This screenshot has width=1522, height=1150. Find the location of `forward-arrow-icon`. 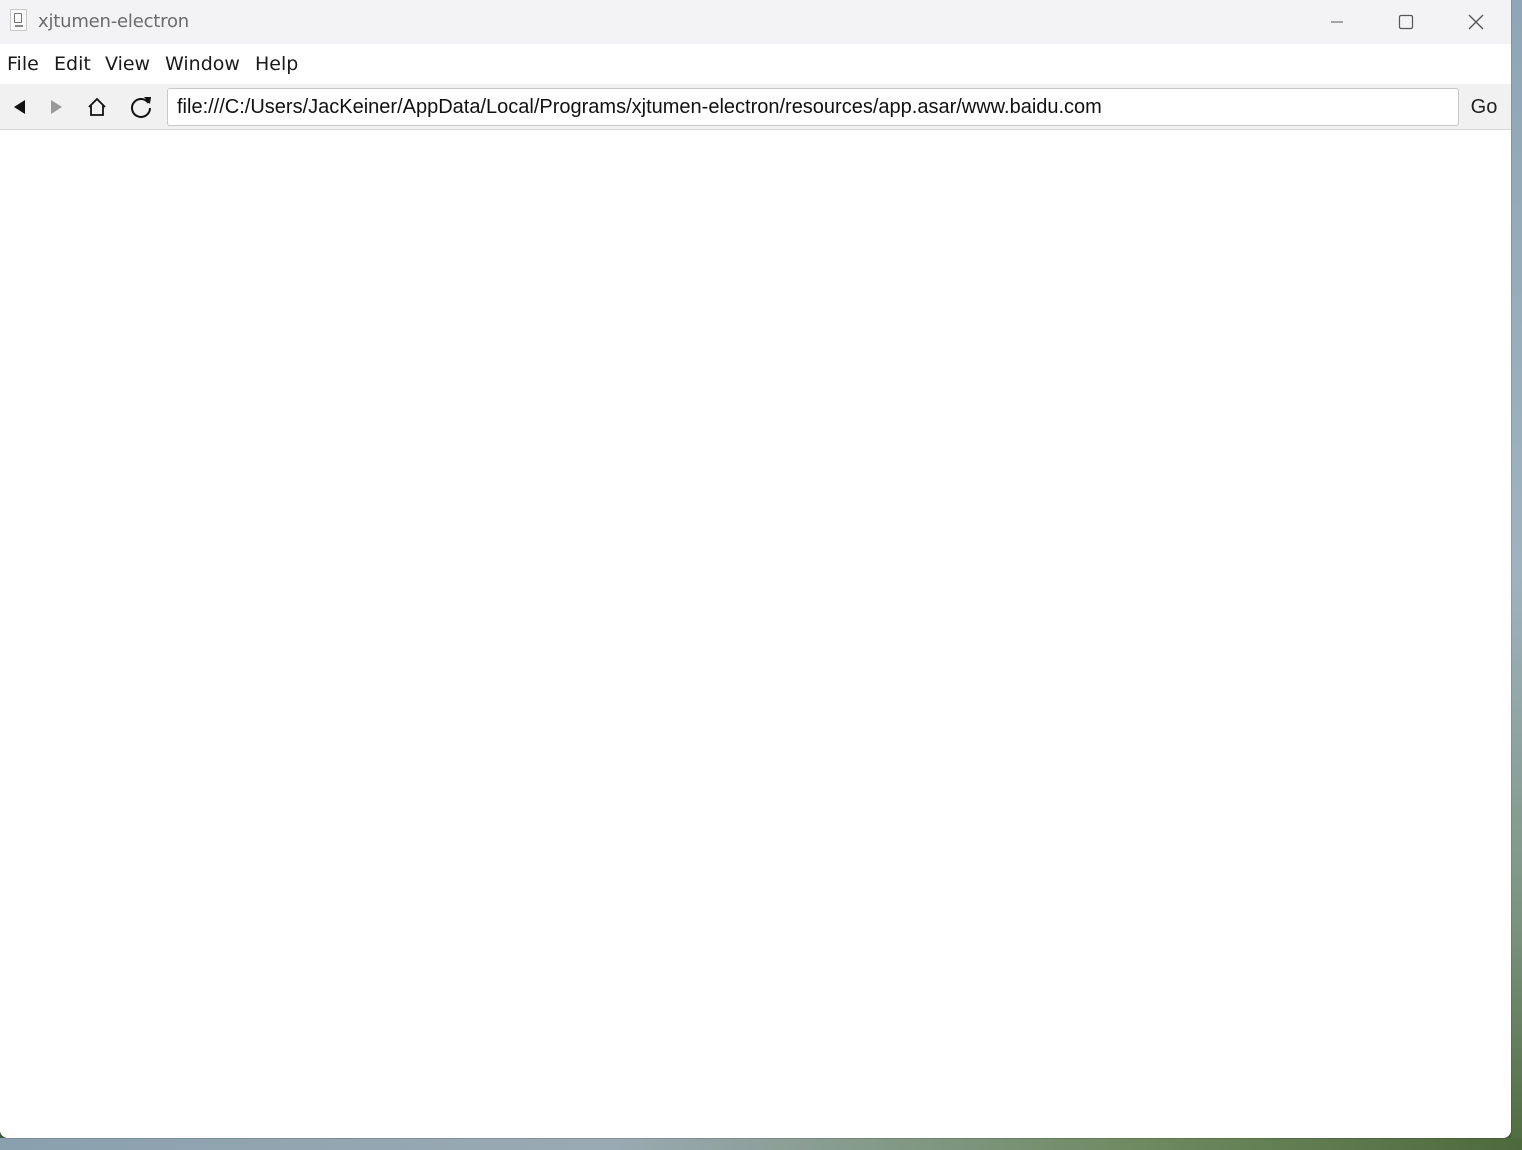

forward-arrow-icon is located at coordinates (56, 107).